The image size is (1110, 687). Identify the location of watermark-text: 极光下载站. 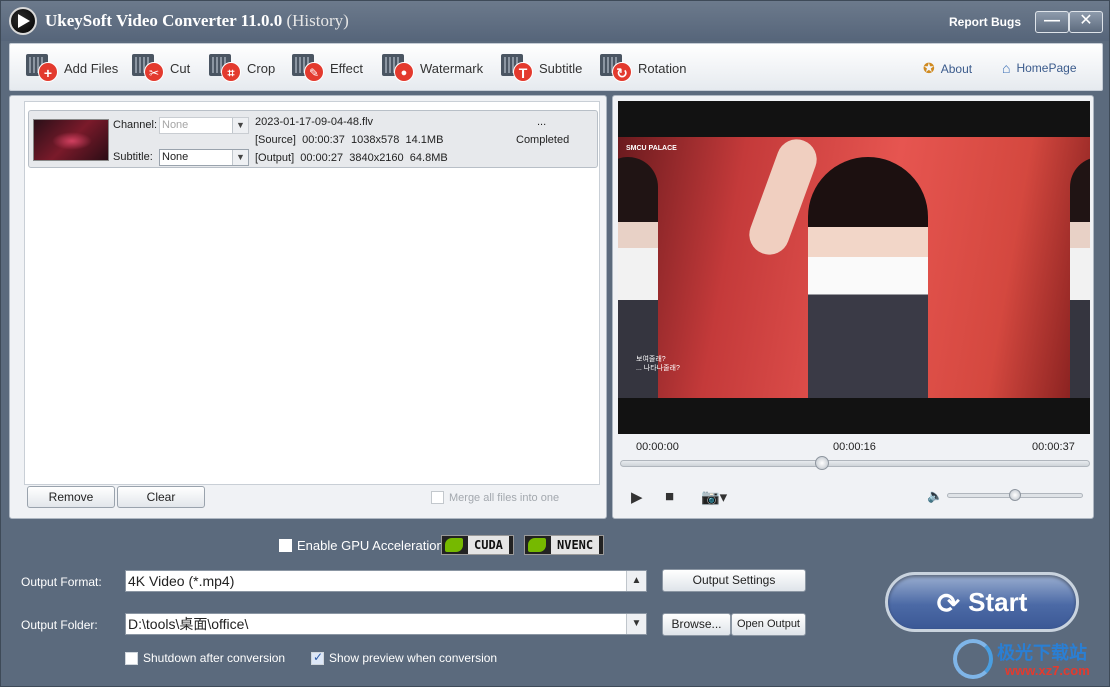
(1042, 653).